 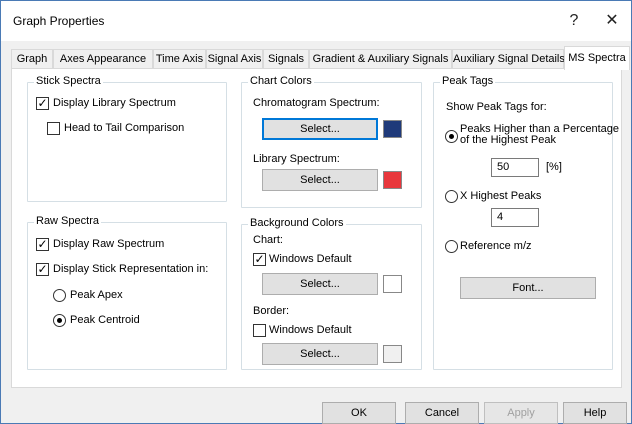 I want to click on x-highest-input: 4, so click(x=515, y=217).